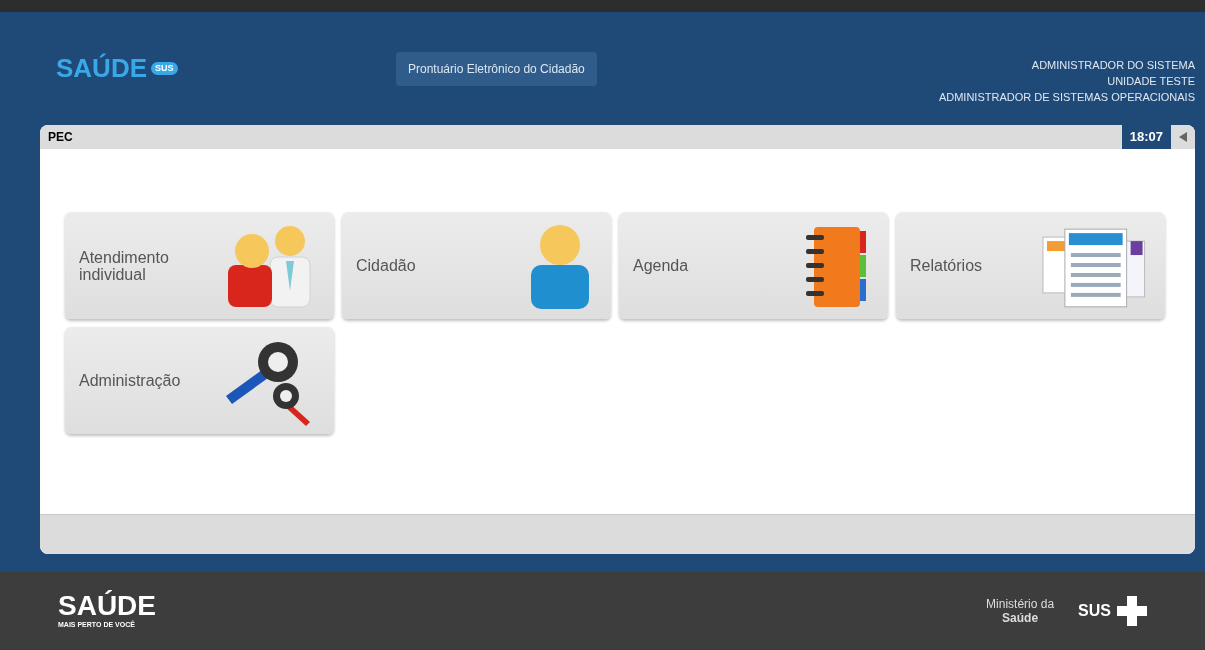 The height and width of the screenshot is (650, 1205). What do you see at coordinates (1066, 97) in the screenshot?
I see `user-role: ADMINISTRADOR DE SISTEMAS OPERACIONAIS` at bounding box center [1066, 97].